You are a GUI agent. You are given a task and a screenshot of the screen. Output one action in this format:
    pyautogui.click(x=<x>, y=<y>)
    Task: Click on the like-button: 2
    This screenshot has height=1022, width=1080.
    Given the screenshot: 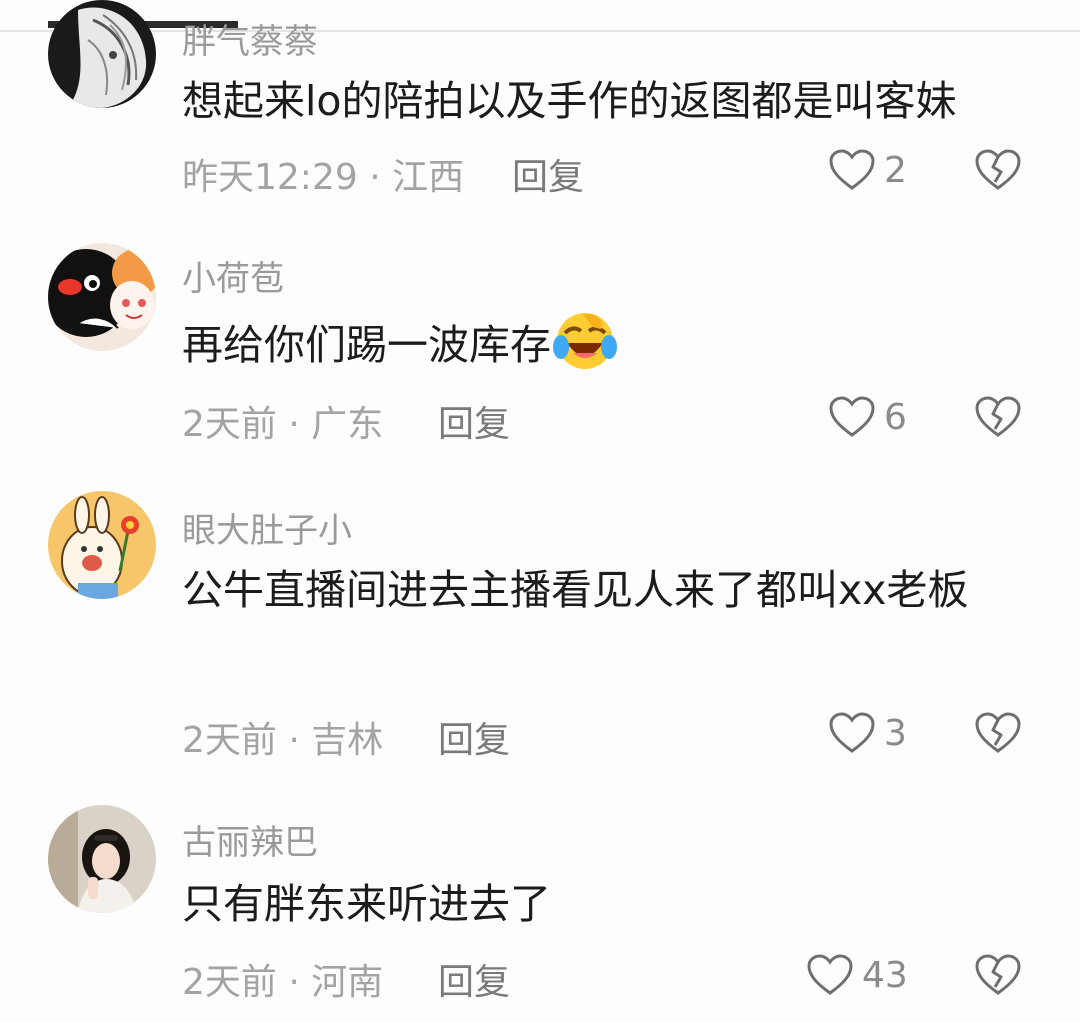 What is the action you would take?
    pyautogui.click(x=867, y=170)
    